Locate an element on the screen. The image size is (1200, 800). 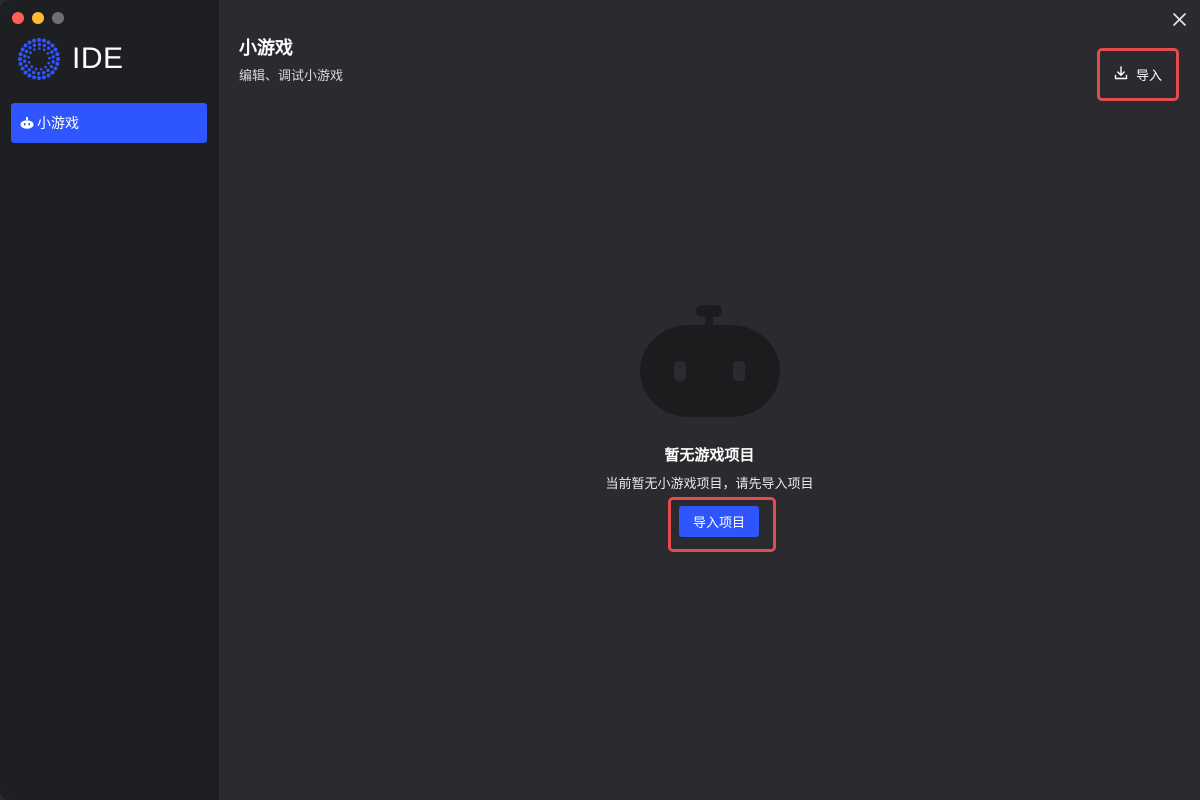
minimize-window-button is located at coordinates (38, 18).